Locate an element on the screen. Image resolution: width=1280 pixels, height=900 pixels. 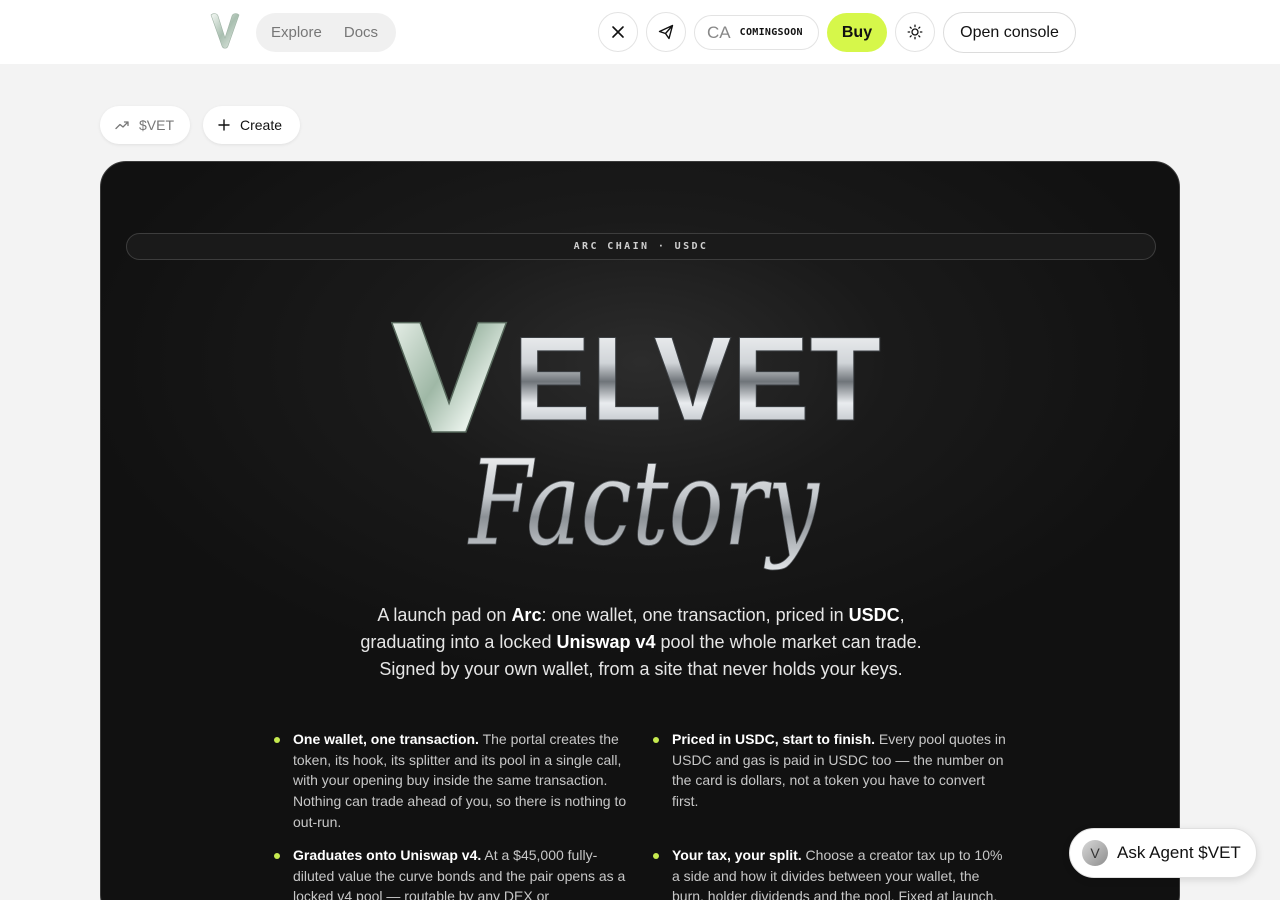
ticker-chip-label: $VET is located at coordinates (157, 125).